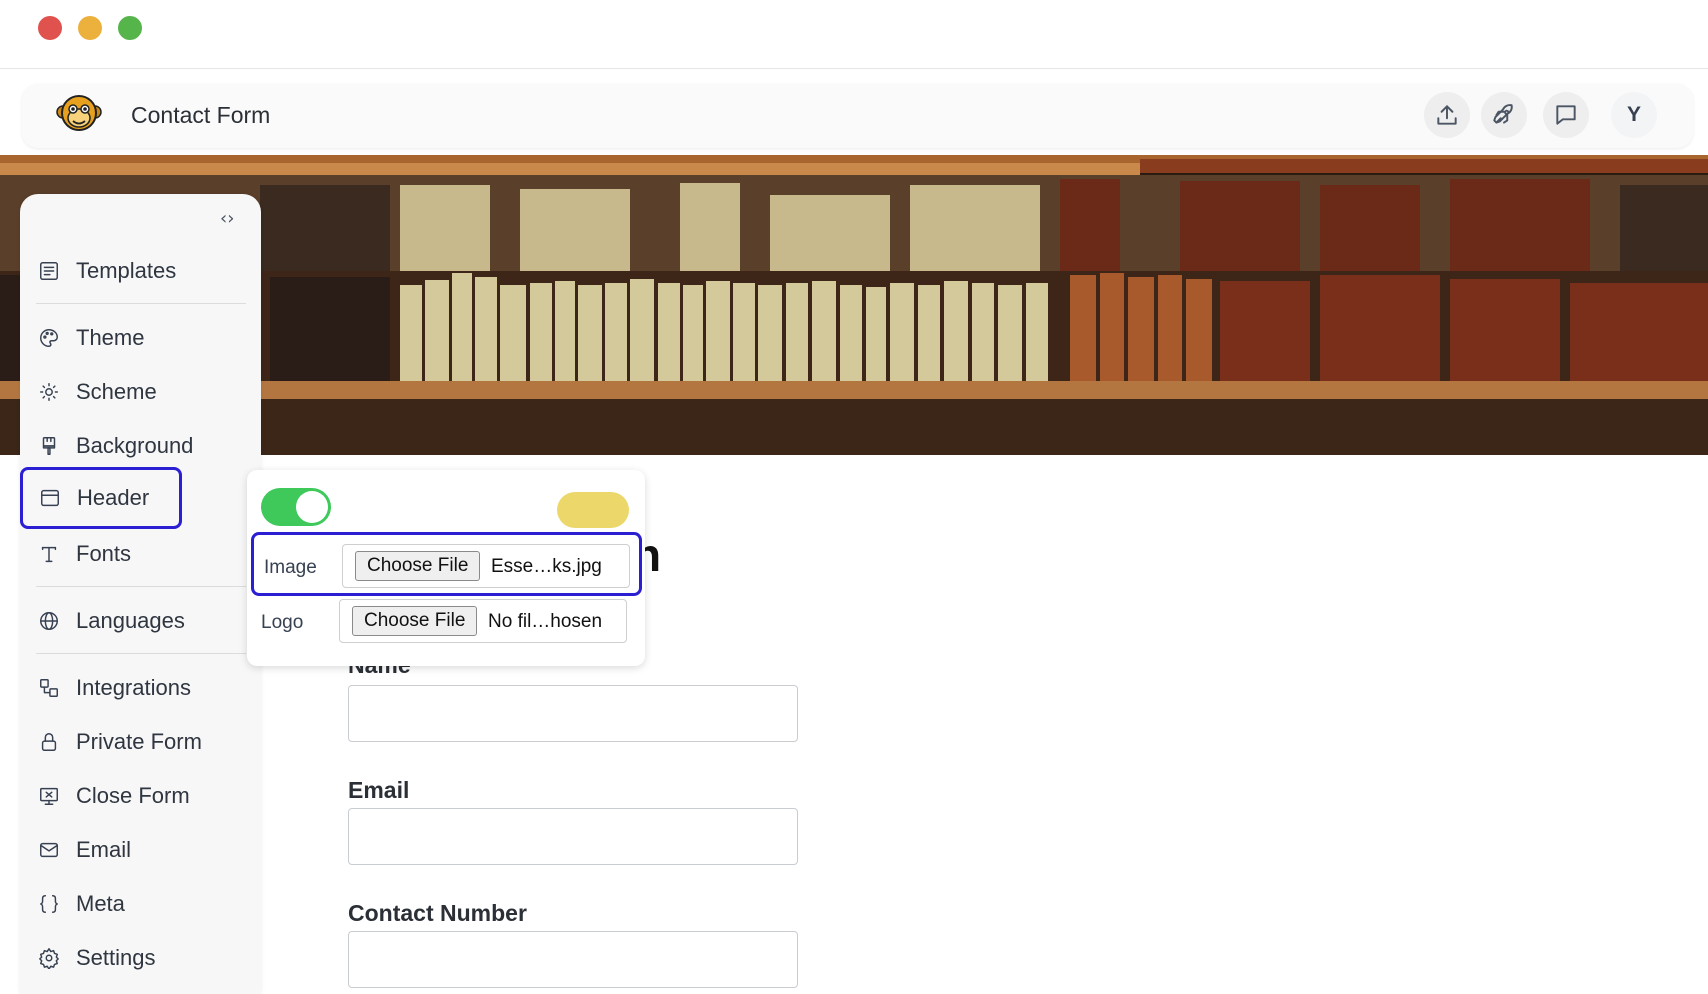 Image resolution: width=1708 pixels, height=994 pixels. Describe the element at coordinates (116, 391) in the screenshot. I see `sidebar-item-label: Scheme` at that location.